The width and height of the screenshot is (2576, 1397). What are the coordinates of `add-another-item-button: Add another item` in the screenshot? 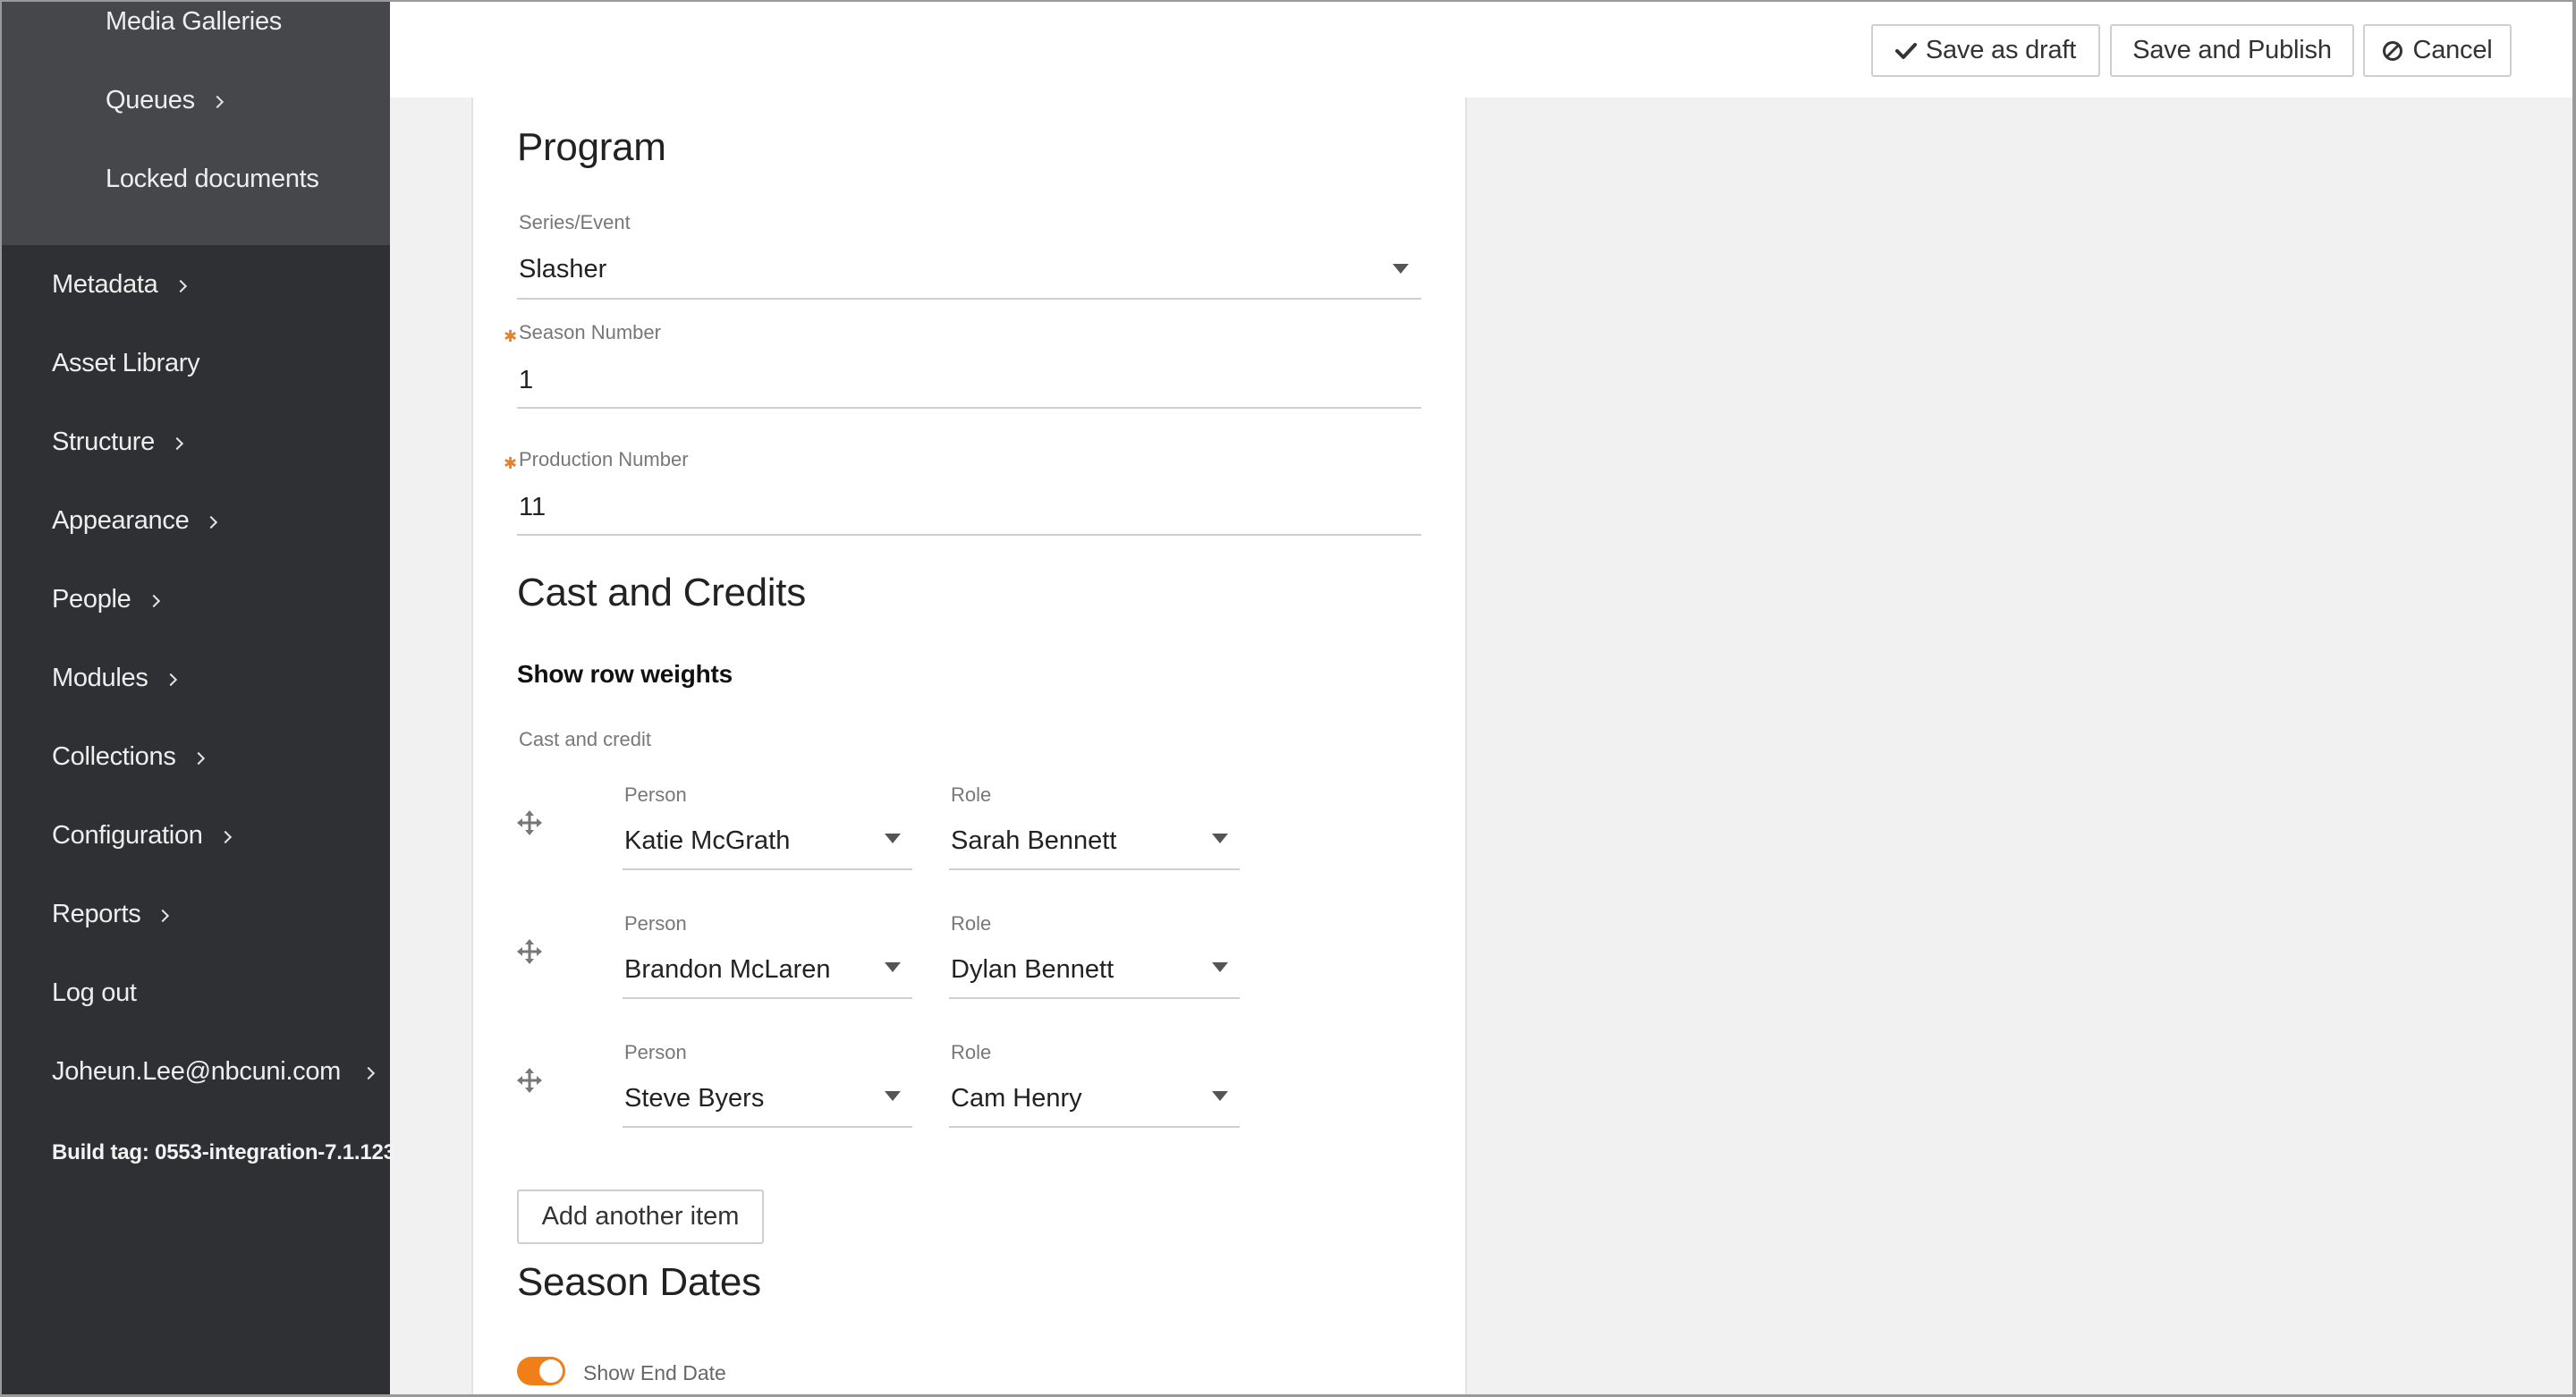 It's located at (640, 1217).